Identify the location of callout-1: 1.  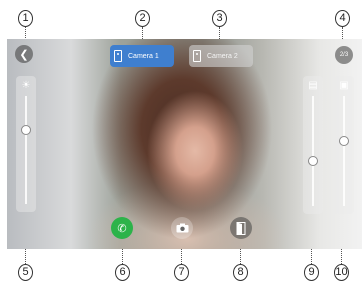
(25, 18).